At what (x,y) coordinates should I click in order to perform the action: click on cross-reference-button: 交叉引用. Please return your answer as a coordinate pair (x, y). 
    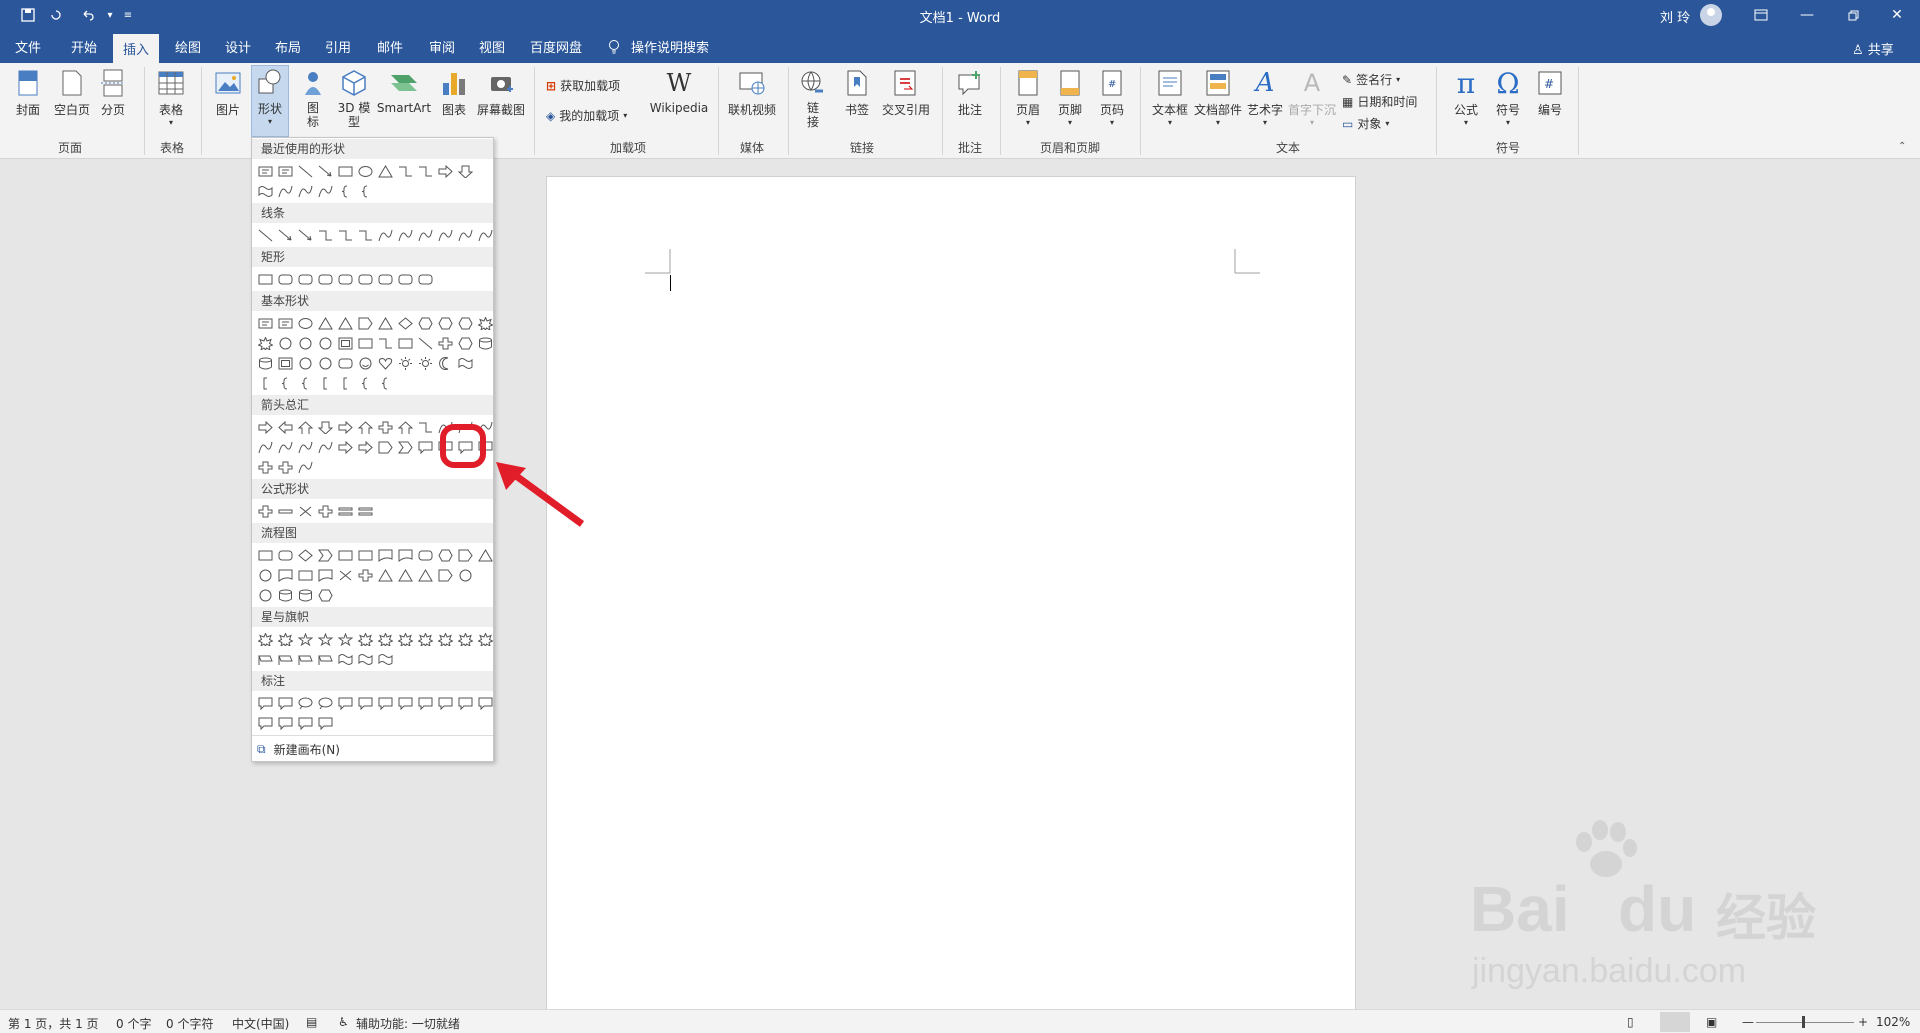
    Looking at the image, I should click on (906, 92).